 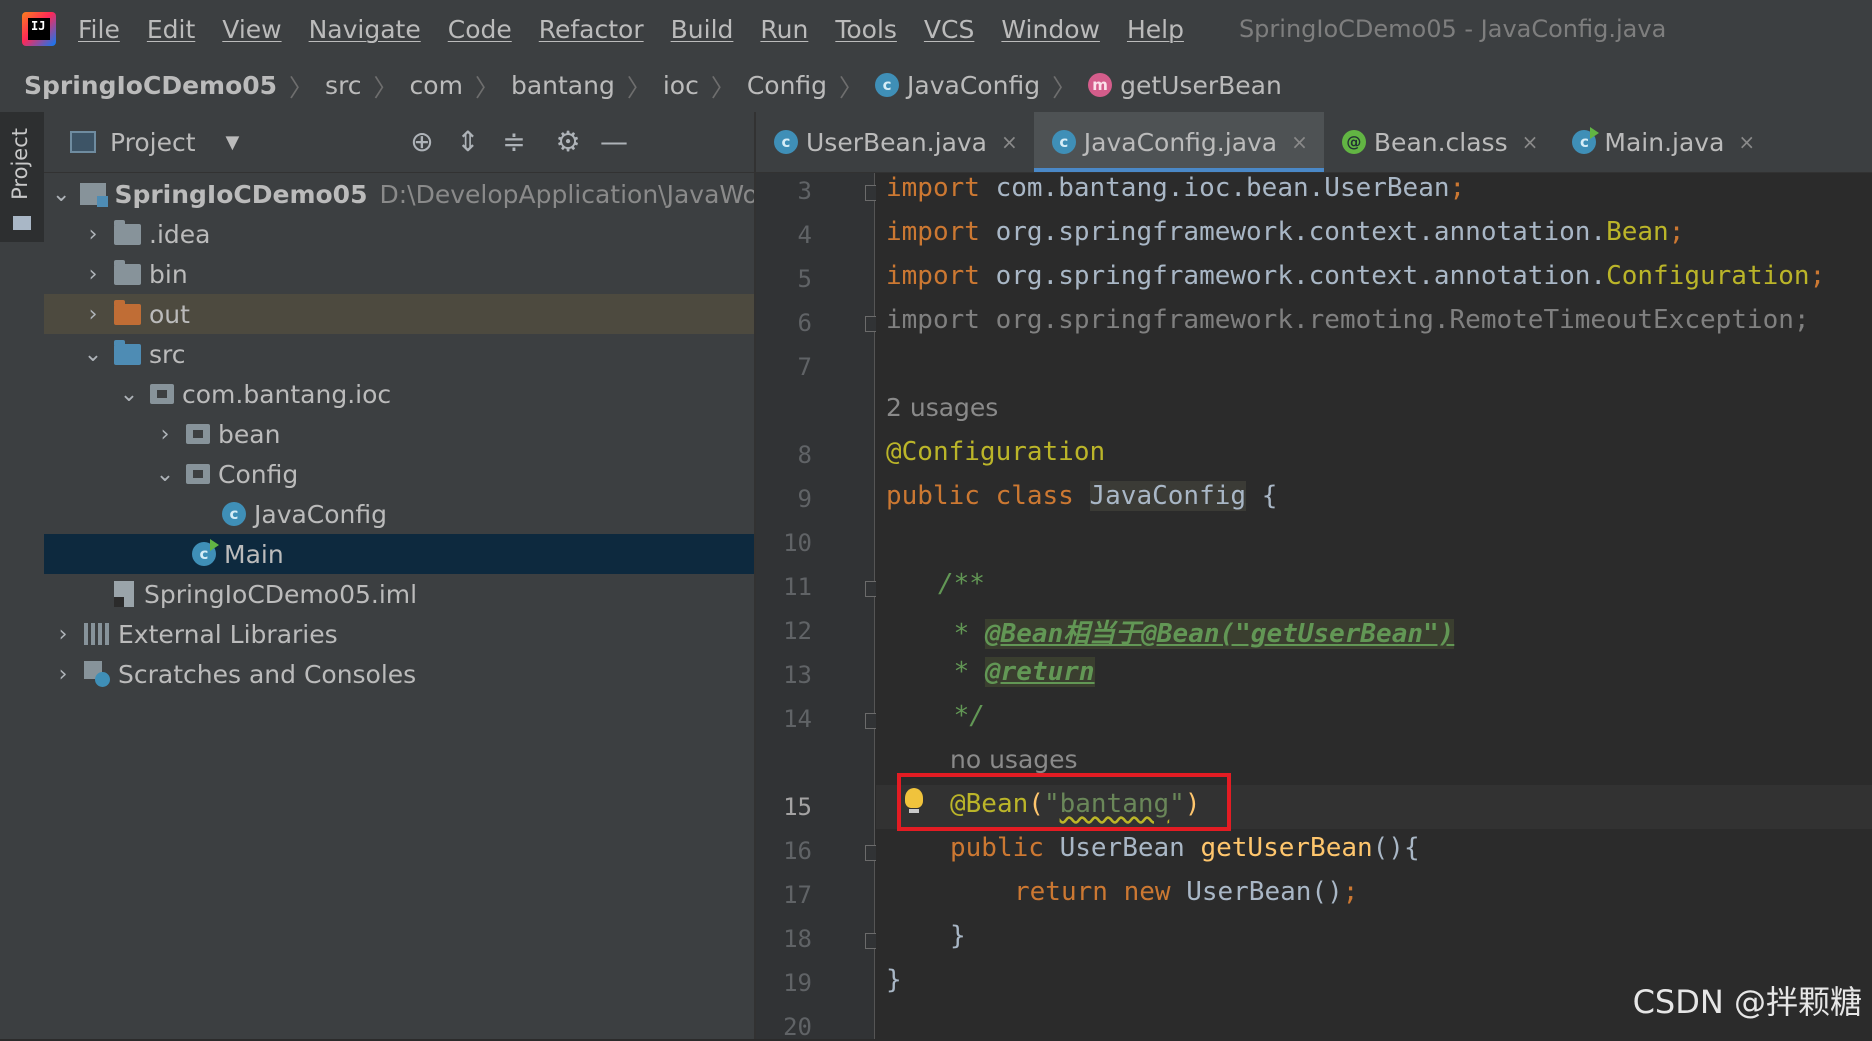 I want to click on chevron-down-icon: ▼, so click(x=233, y=142).